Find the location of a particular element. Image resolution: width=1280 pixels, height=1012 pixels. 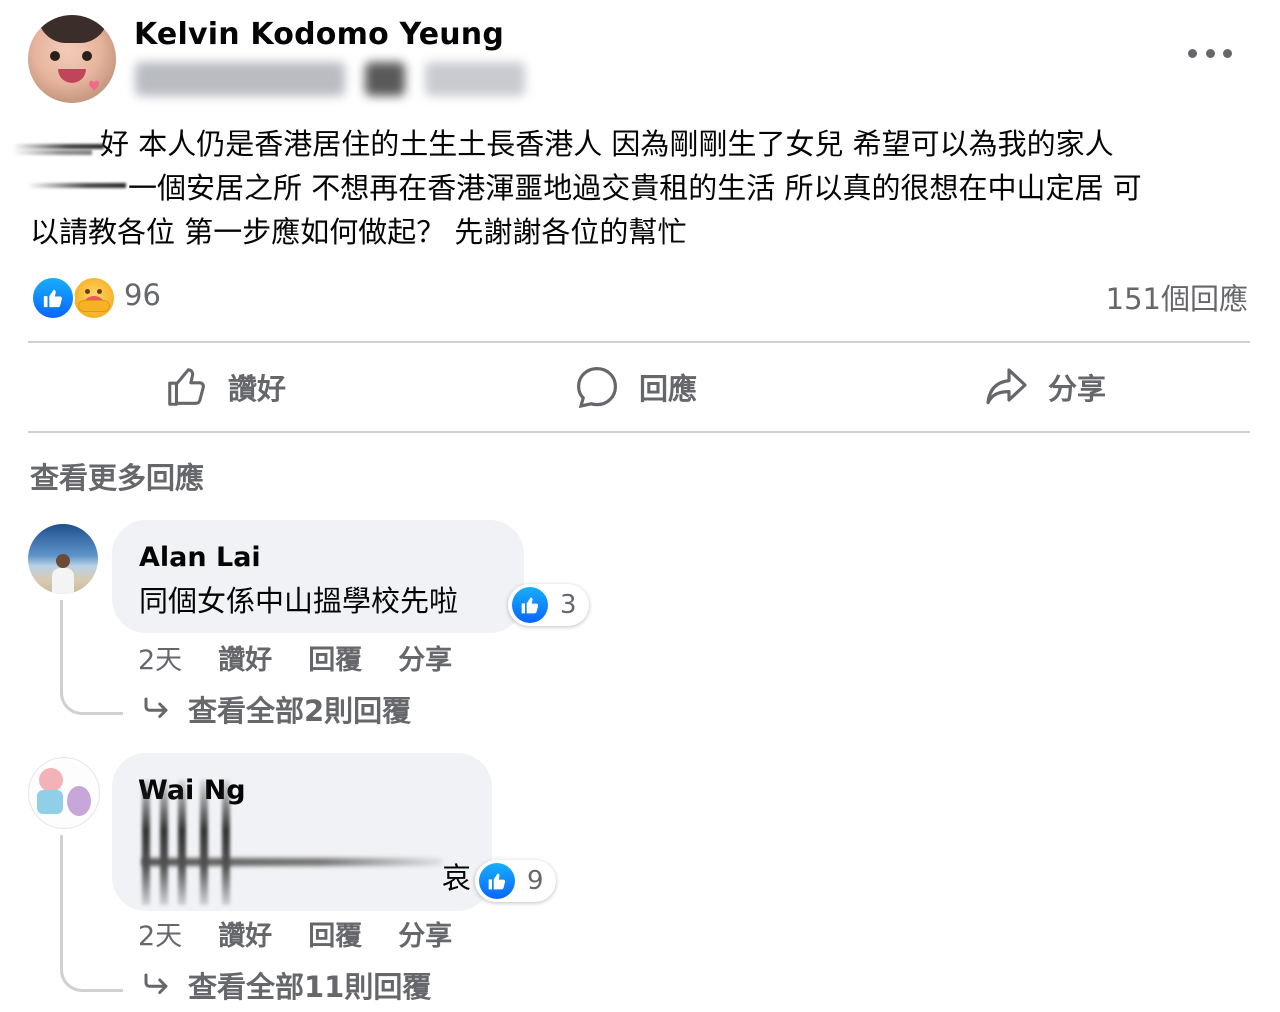

like-label: 讚好 is located at coordinates (257, 389).